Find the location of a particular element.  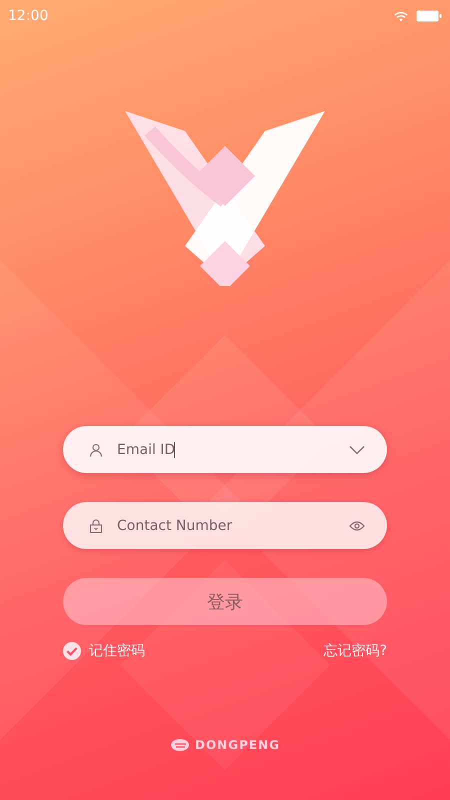

chevron-down-icon is located at coordinates (357, 449).